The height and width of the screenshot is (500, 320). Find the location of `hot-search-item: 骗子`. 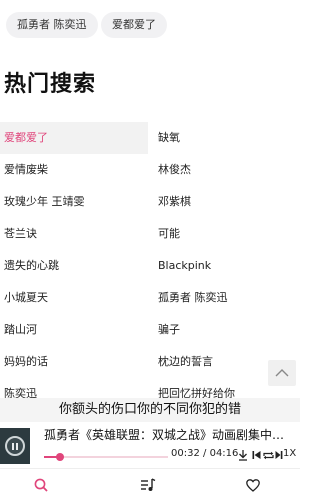

hot-search-item: 骗子 is located at coordinates (228, 330).